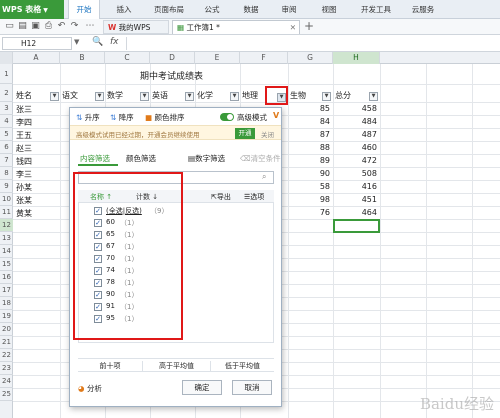 Image resolution: width=500 pixels, height=418 pixels. I want to click on name-cell: 钱四, so click(24, 161).